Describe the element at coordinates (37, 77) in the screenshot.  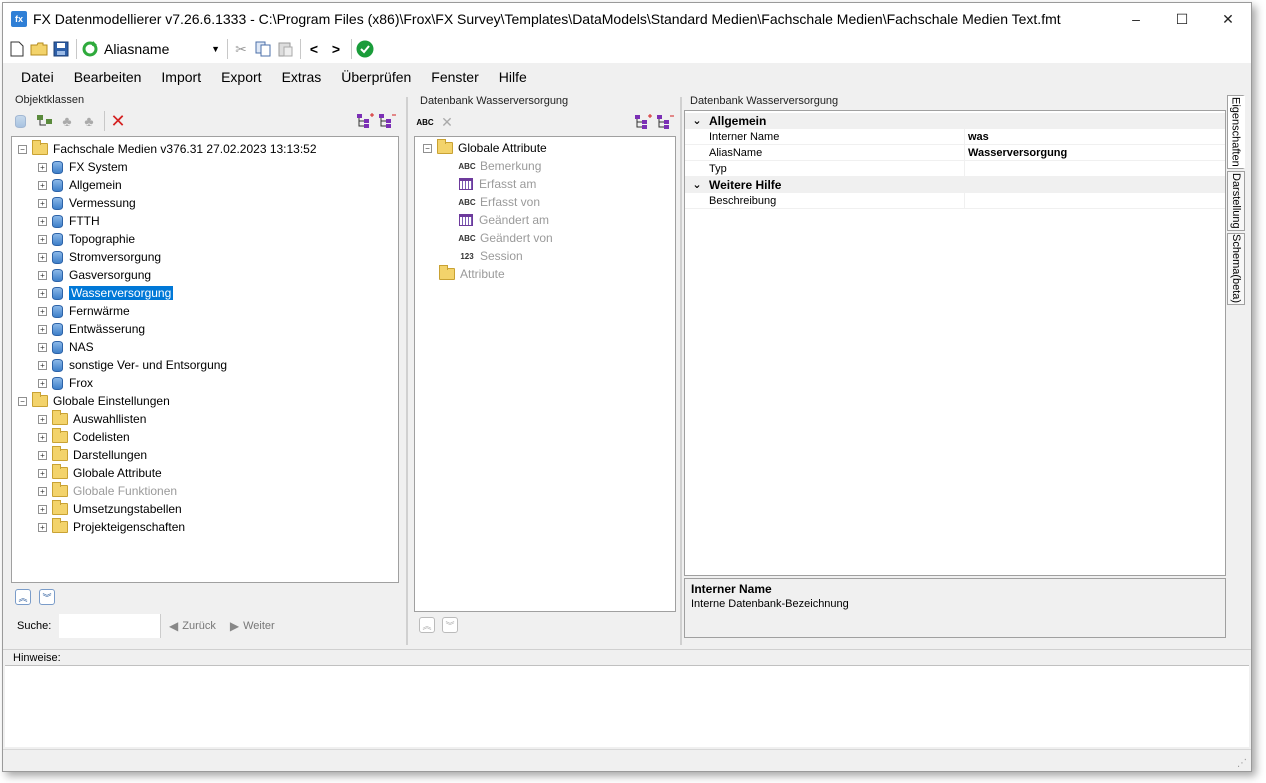
I see `menu-datei: Datei` at that location.